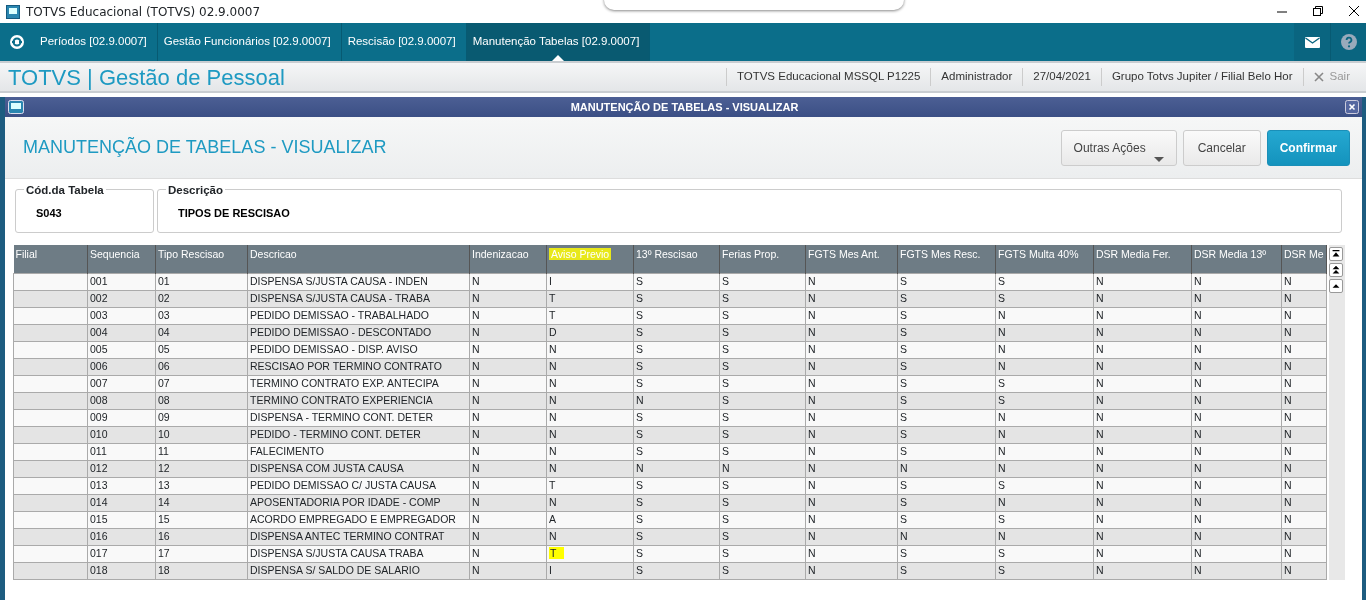 Image resolution: width=1366 pixels, height=603 pixels. Describe the element at coordinates (205, 147) in the screenshot. I see `page-heading: MANUTENÇÃO DE TABELAS - VISUALIZAR` at that location.